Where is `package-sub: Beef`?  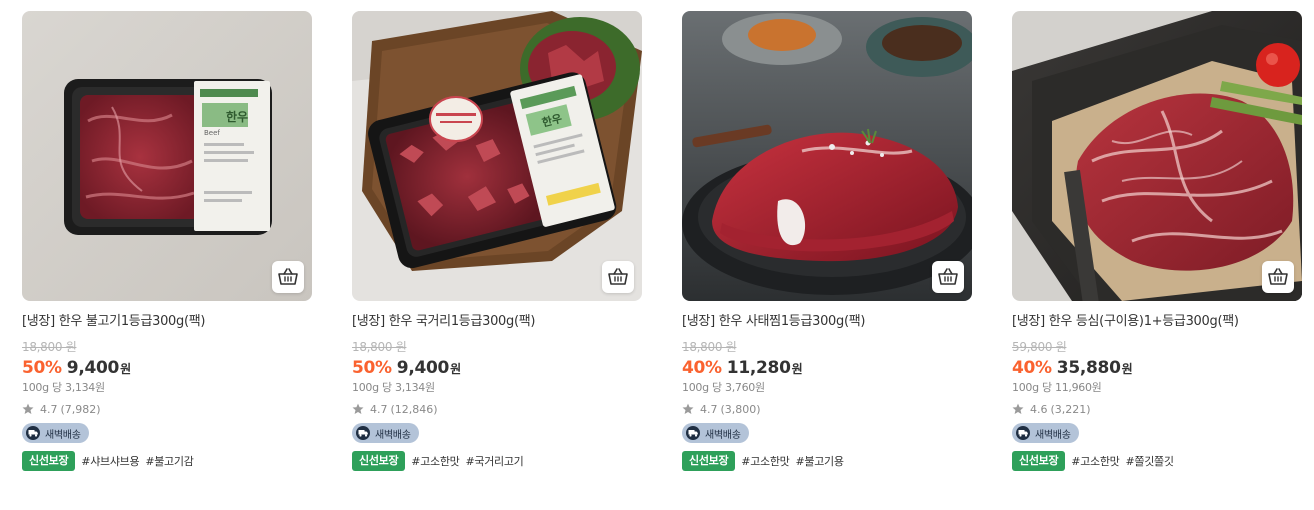 package-sub: Beef is located at coordinates (212, 133).